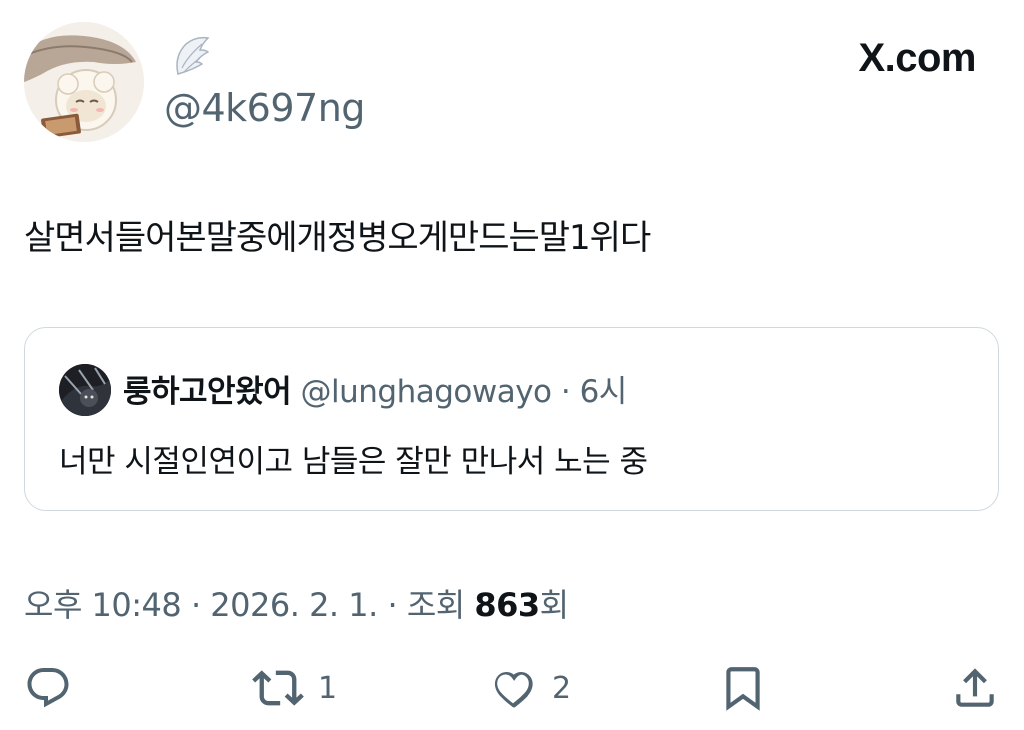  Describe the element at coordinates (554, 605) in the screenshot. I see `views-suffix: 회` at that location.